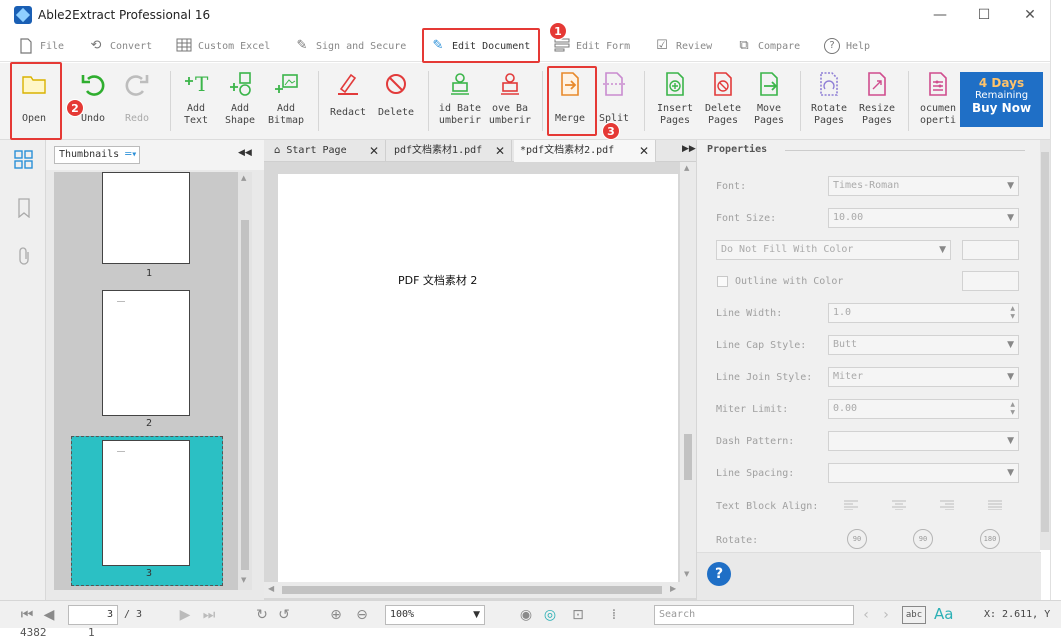 Image resolution: width=1061 pixels, height=639 pixels. What do you see at coordinates (97, 155) in the screenshot?
I see `thumbnails-dropdown: Thumbnails ═▾` at bounding box center [97, 155].